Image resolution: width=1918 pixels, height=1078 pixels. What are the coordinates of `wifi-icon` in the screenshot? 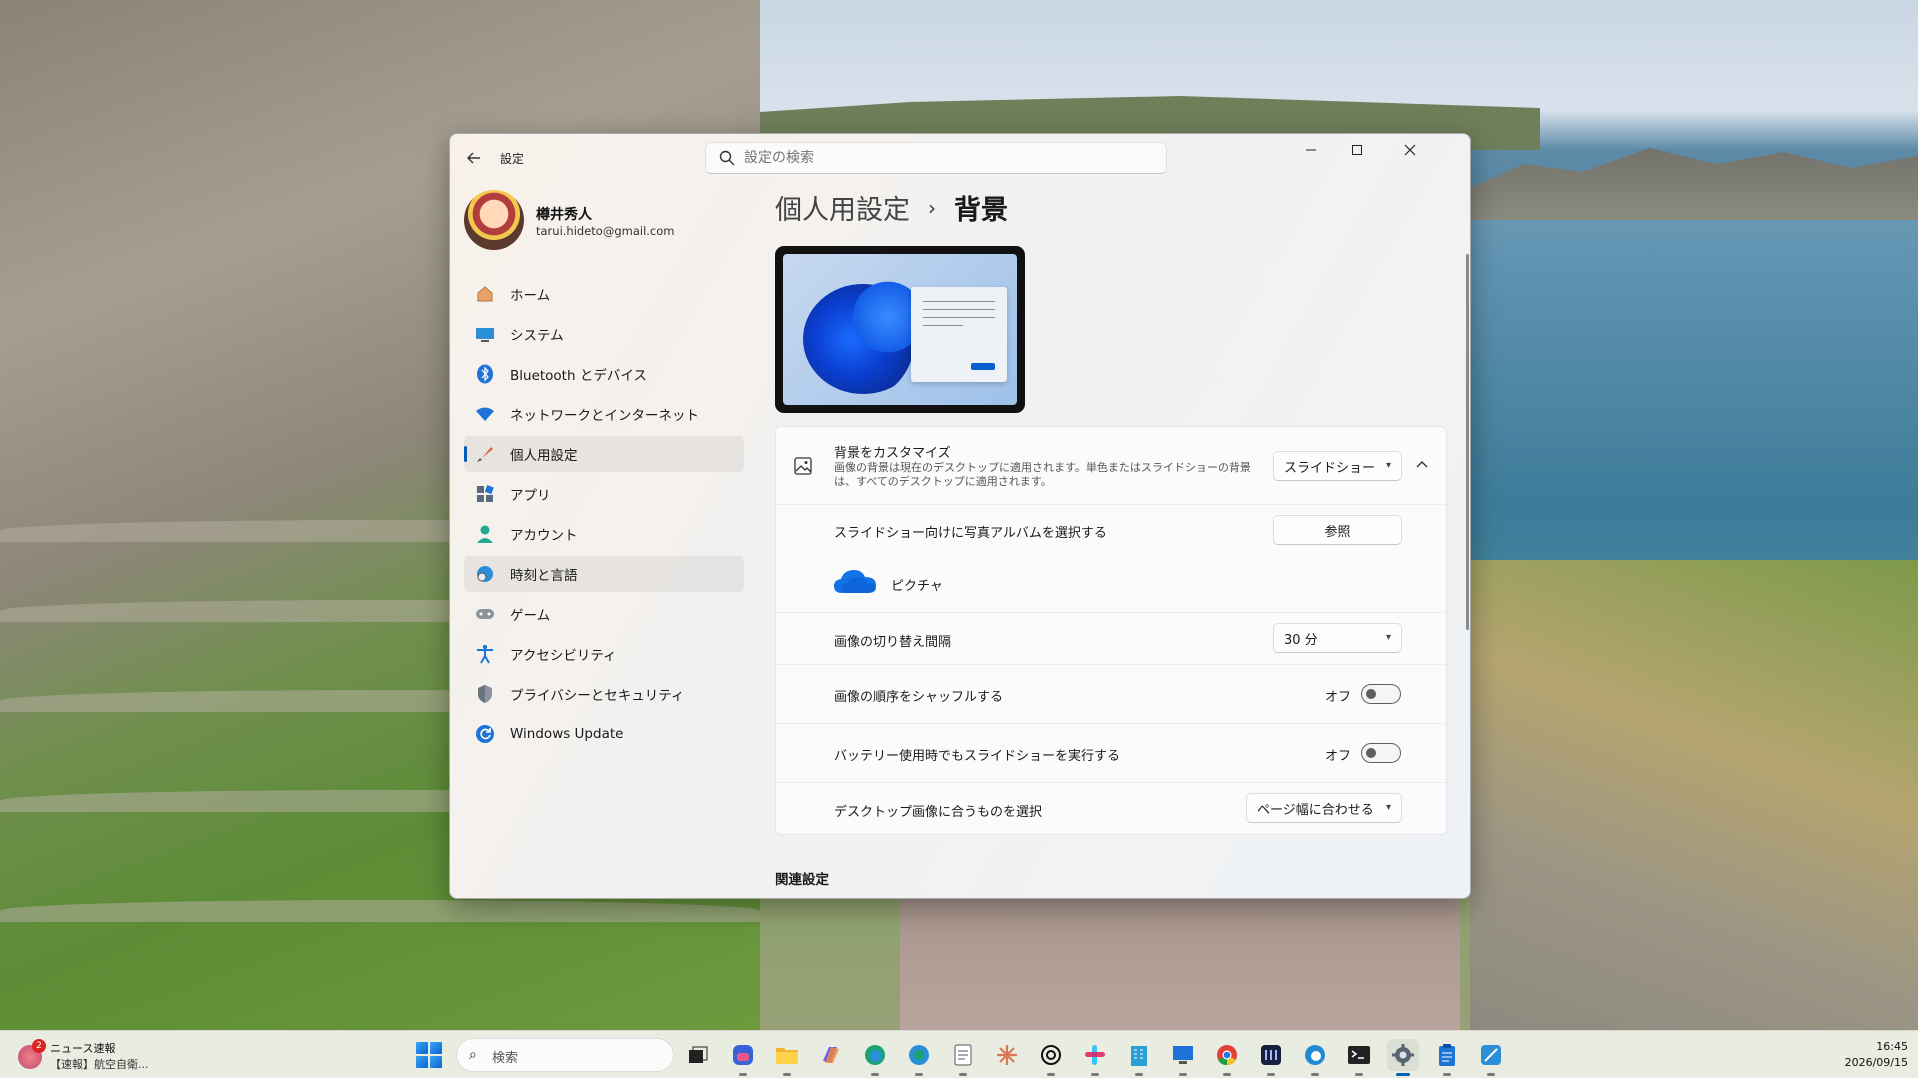 It's located at (485, 414).